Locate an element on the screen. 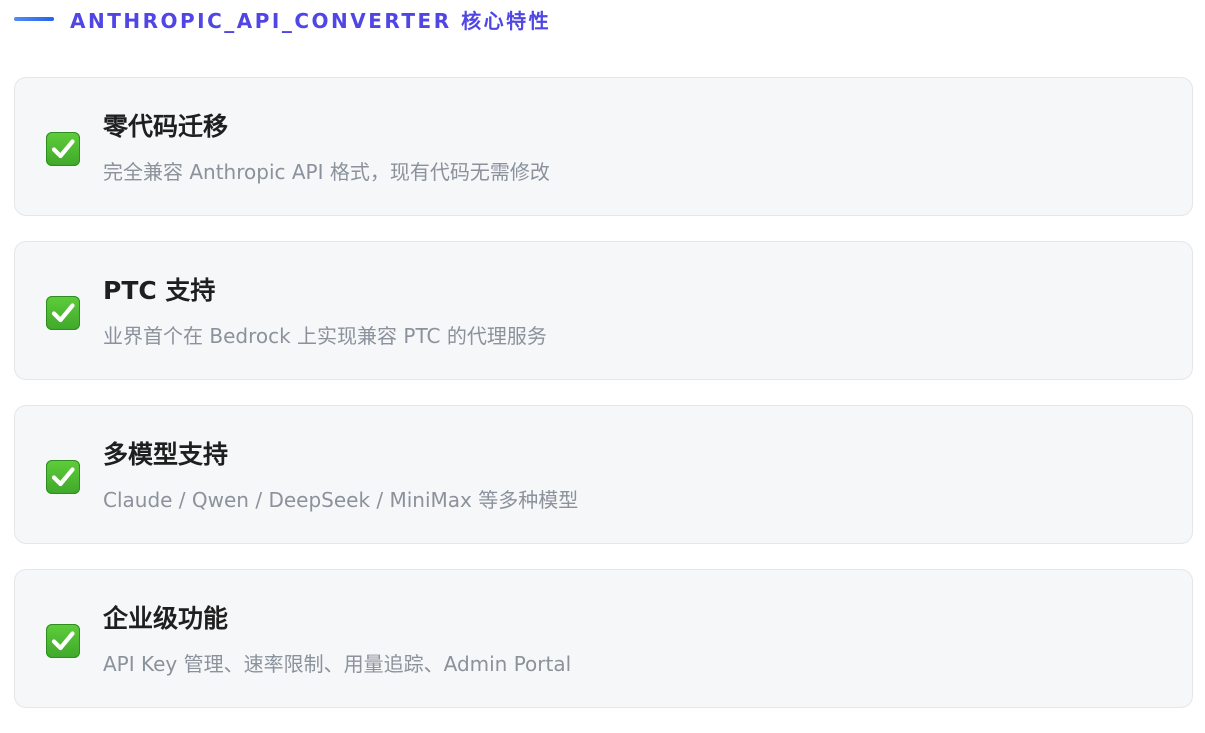 The image size is (1205, 733). feature-title: 多模型支持 is located at coordinates (166, 454).